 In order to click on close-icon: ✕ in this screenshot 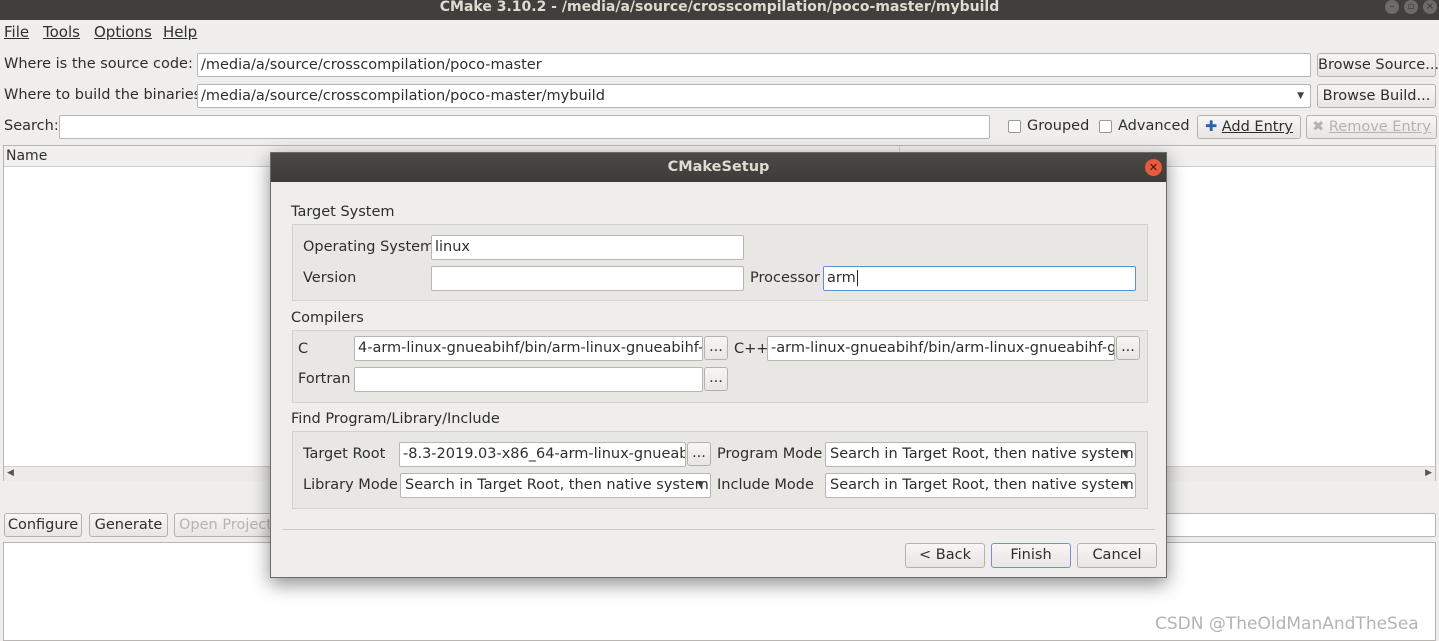, I will do `click(1153, 167)`.